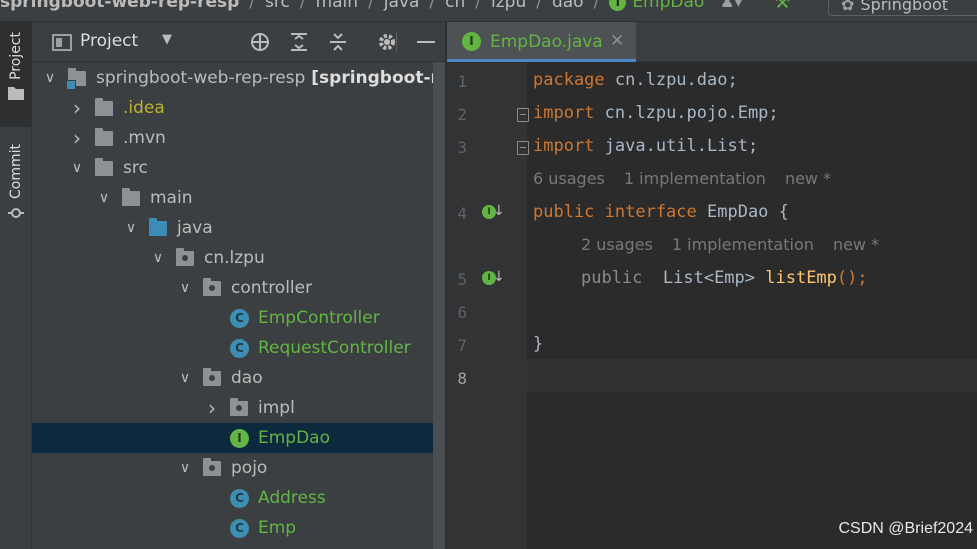  Describe the element at coordinates (740, 6) in the screenshot. I see `user-icon: ♟▾` at that location.